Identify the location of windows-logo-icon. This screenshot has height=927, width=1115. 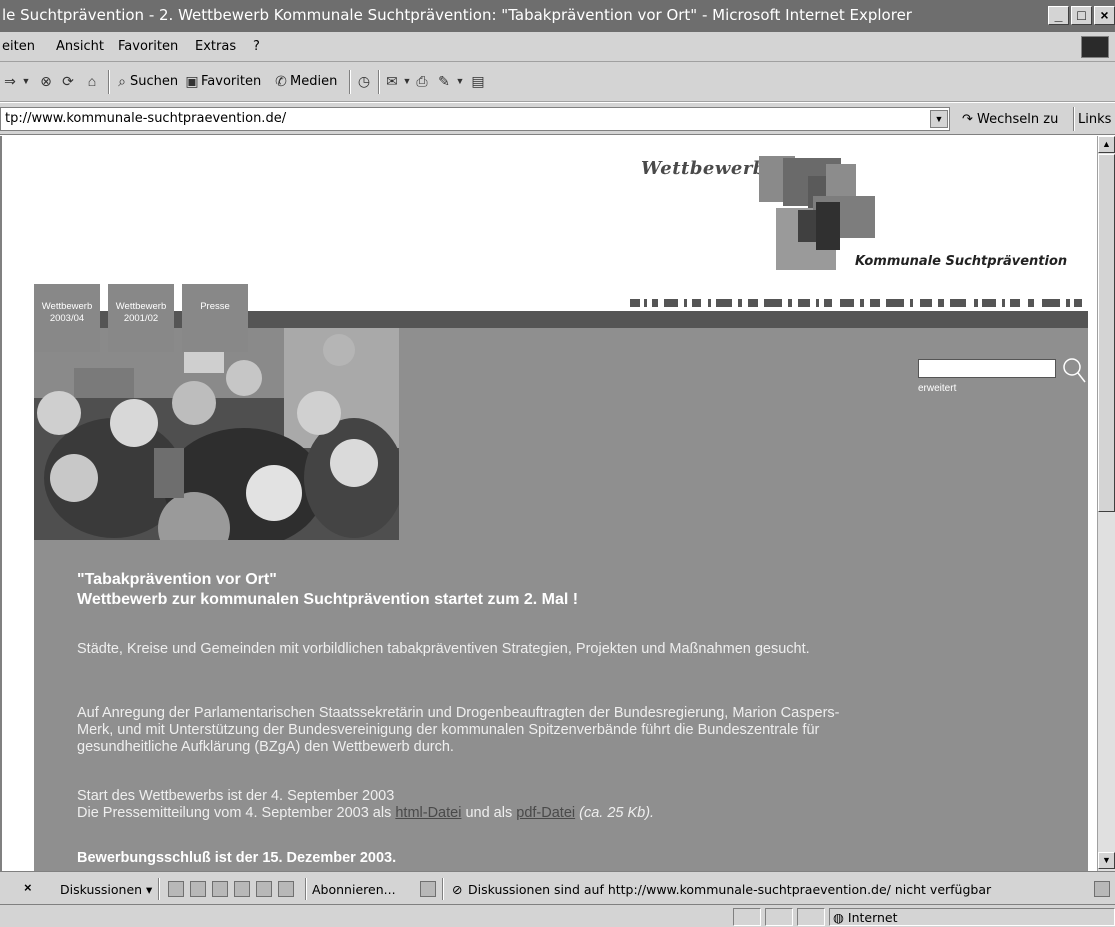
(1095, 47).